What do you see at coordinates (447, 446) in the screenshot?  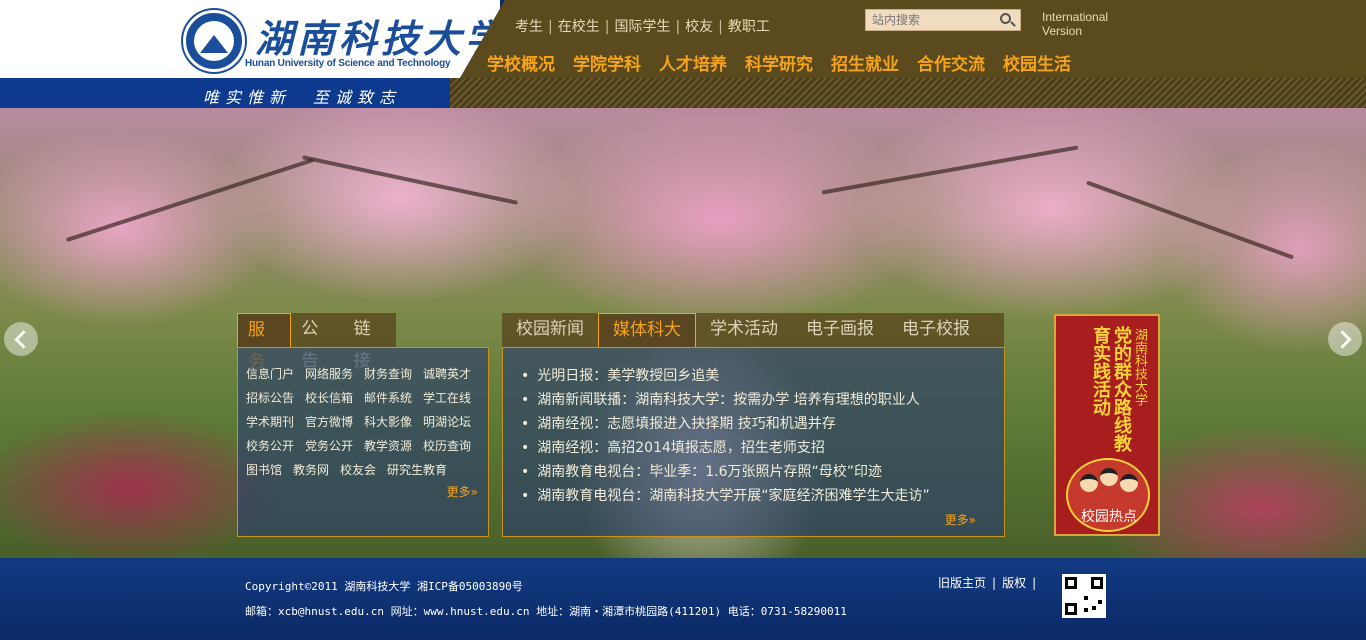 I see `service-link: 校历查询` at bounding box center [447, 446].